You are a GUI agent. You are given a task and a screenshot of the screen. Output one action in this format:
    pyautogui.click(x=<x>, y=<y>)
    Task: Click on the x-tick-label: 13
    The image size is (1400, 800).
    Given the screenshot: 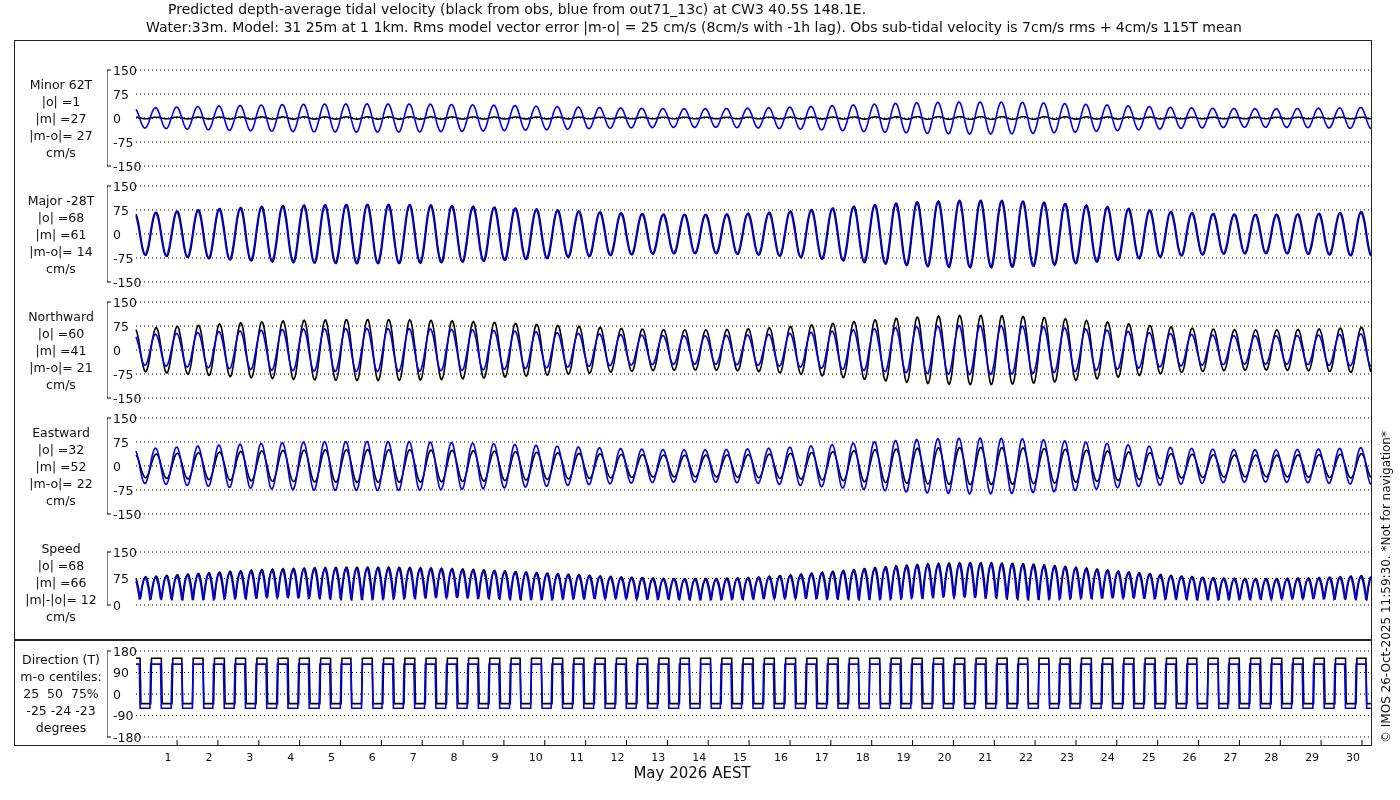 What is the action you would take?
    pyautogui.click(x=658, y=757)
    